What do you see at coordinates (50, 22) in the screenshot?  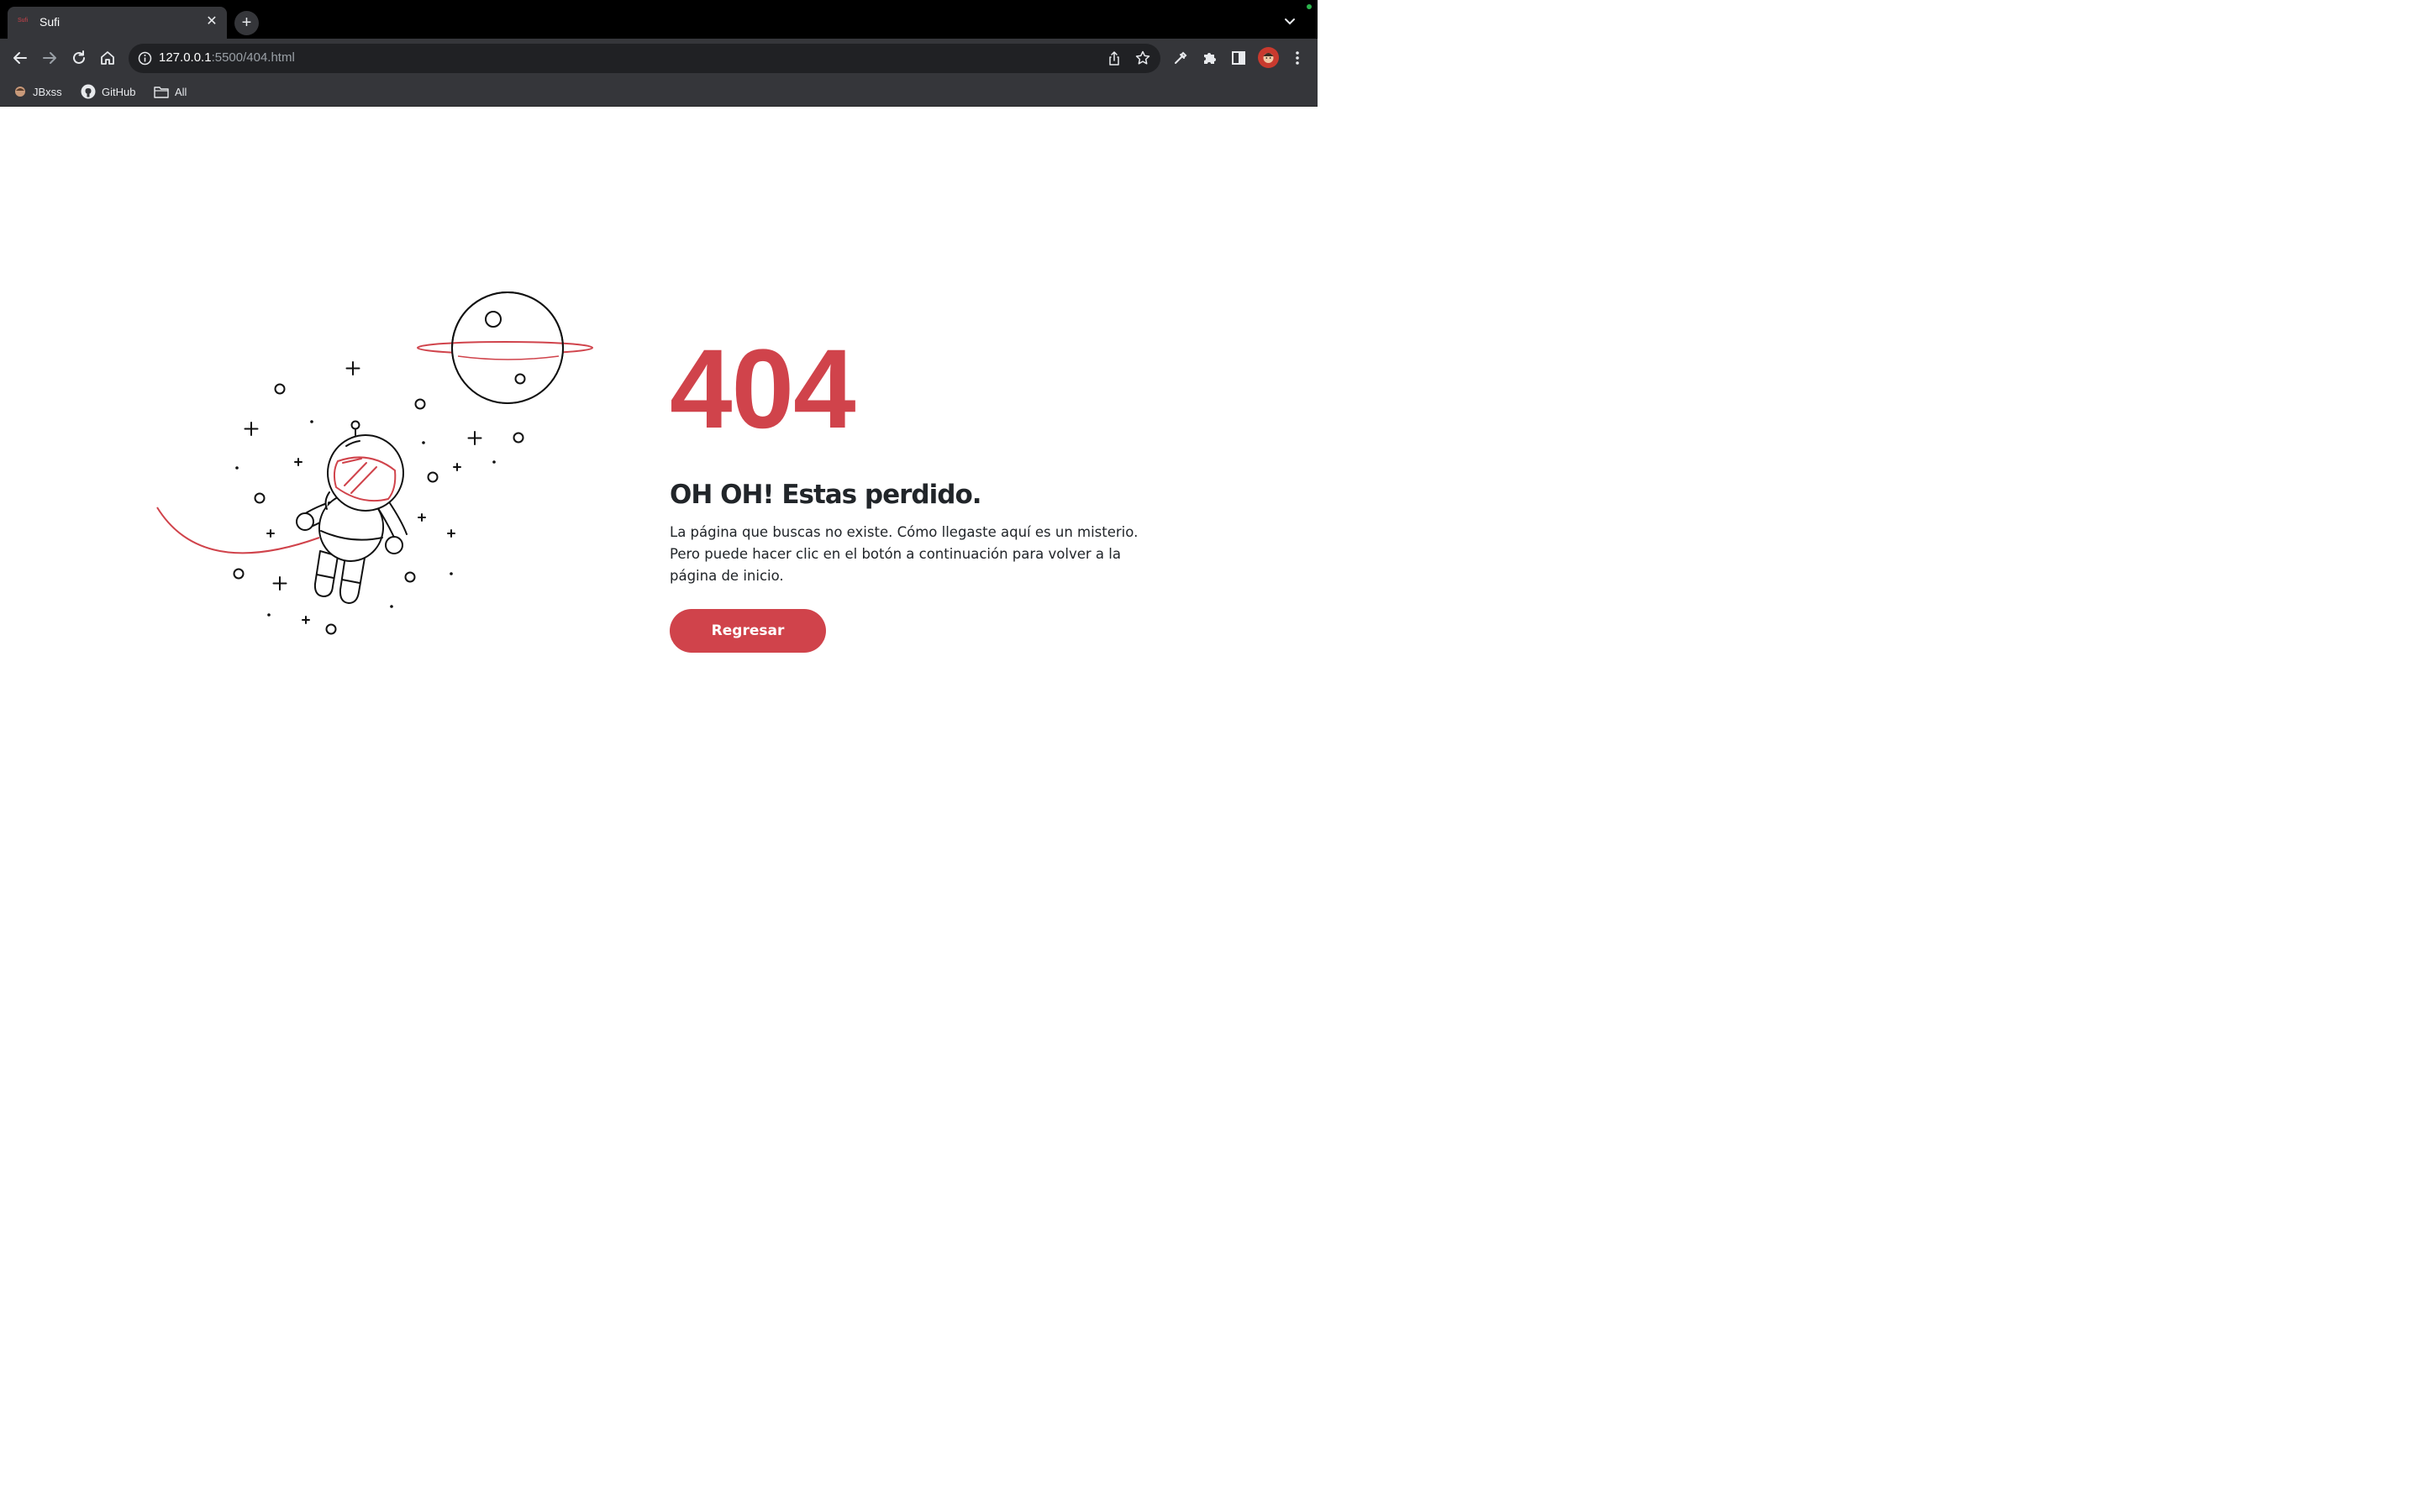 I see `tab-title: Sufi` at bounding box center [50, 22].